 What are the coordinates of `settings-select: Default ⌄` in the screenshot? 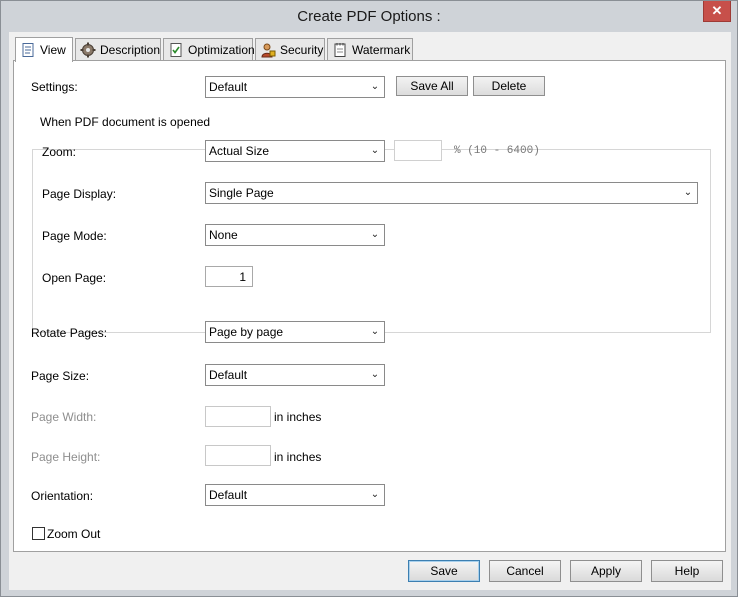 It's located at (295, 87).